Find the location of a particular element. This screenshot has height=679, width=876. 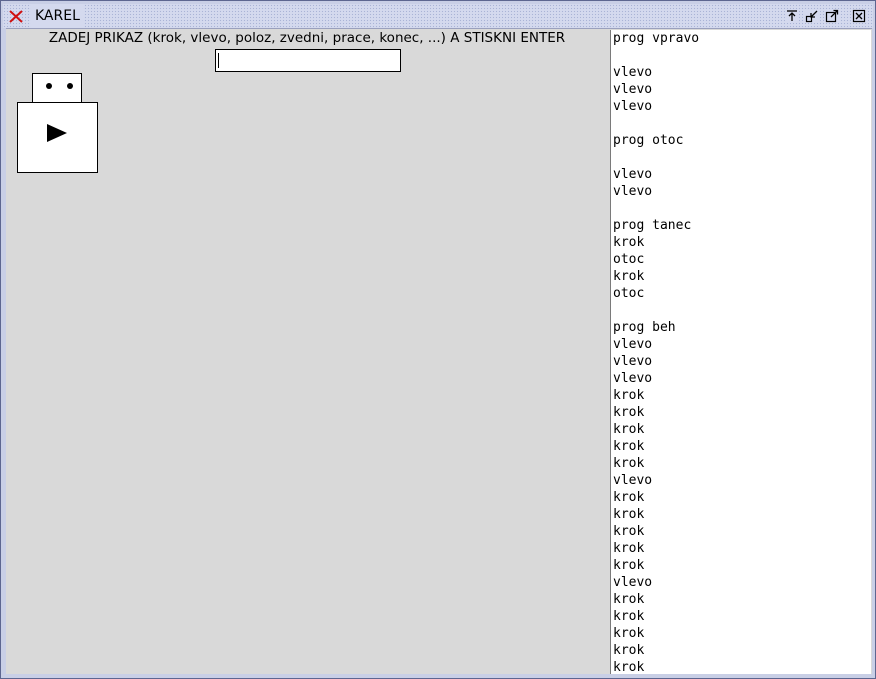

window-title: KAREL is located at coordinates (57, 16).